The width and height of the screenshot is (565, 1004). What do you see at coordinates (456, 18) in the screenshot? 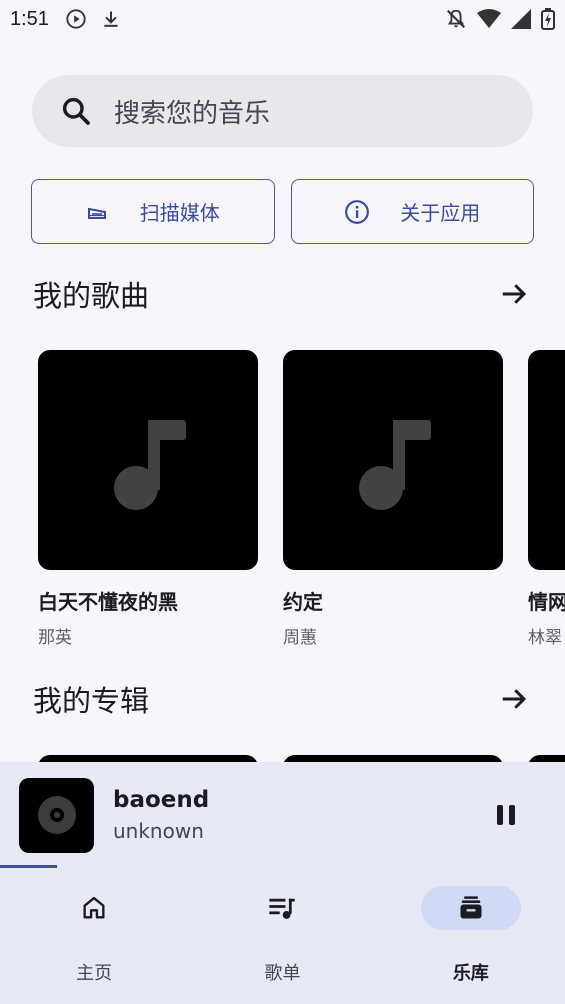
I see `notifications-off-icon` at bounding box center [456, 18].